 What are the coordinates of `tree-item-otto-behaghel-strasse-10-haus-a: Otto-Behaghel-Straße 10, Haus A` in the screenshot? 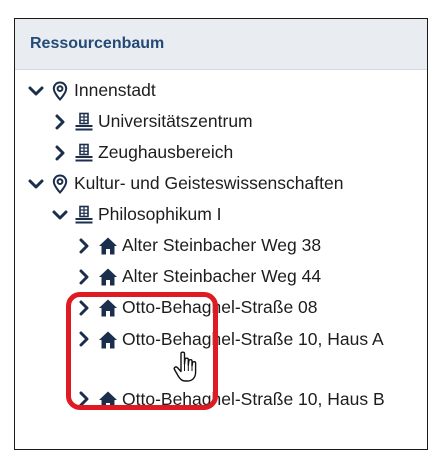 It's located at (221, 353).